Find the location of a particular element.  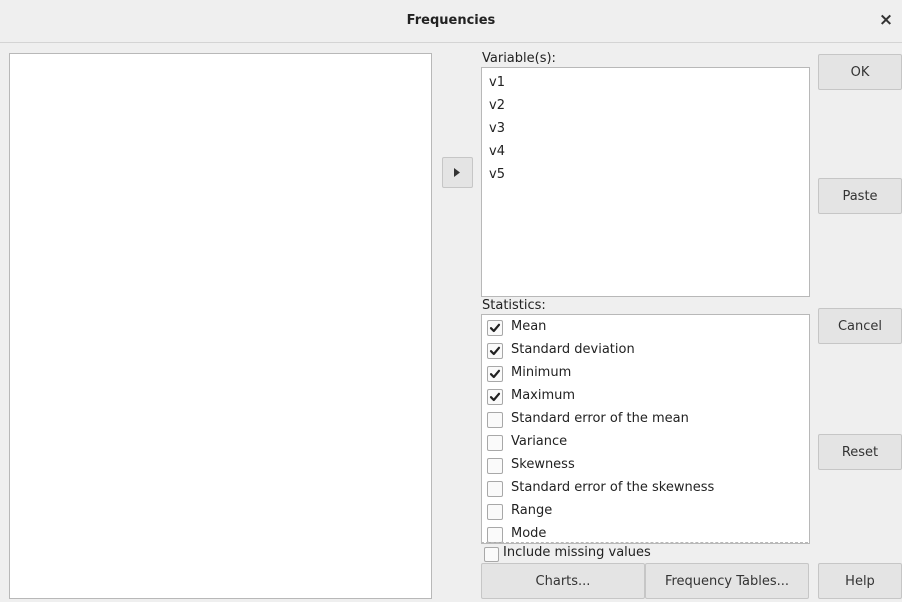

statistics-list-bottom-edge is located at coordinates (644, 542).